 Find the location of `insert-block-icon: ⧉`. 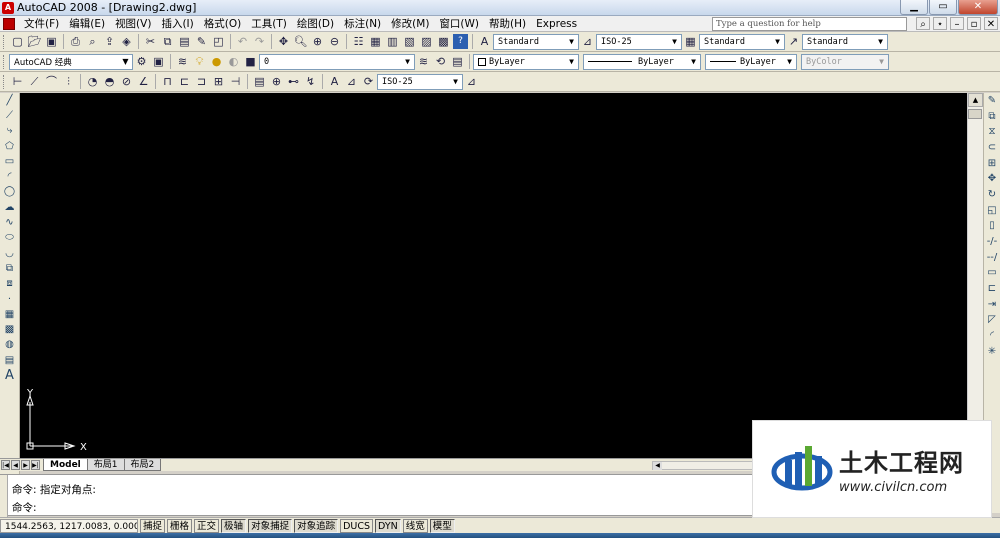

insert-block-icon: ⧉ is located at coordinates (9, 268).